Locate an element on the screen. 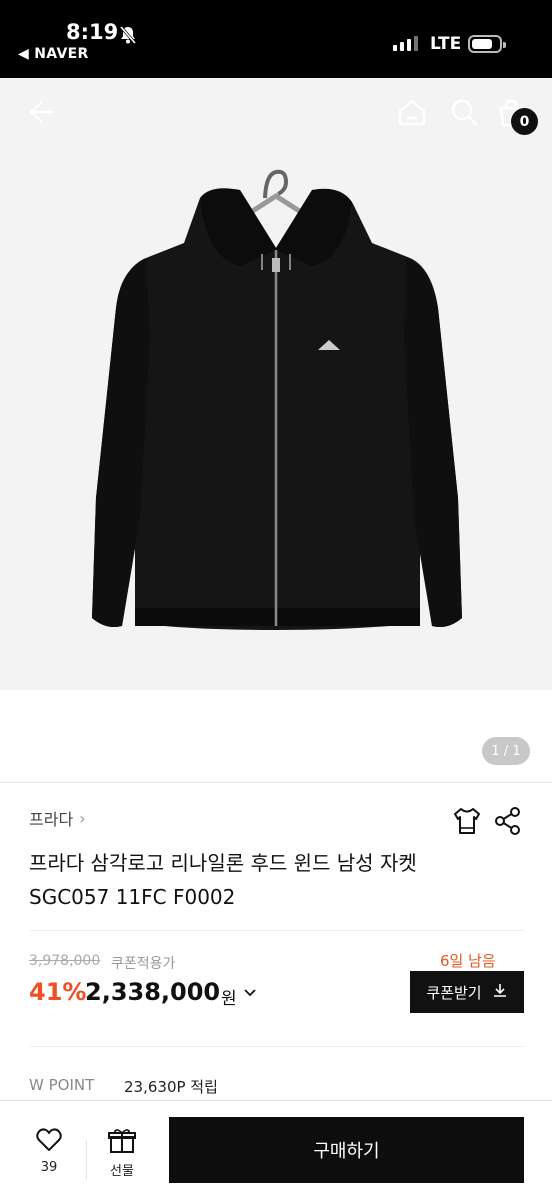 The width and height of the screenshot is (552, 1200). get-coupon-button: 쿠폰받기 is located at coordinates (467, 992).